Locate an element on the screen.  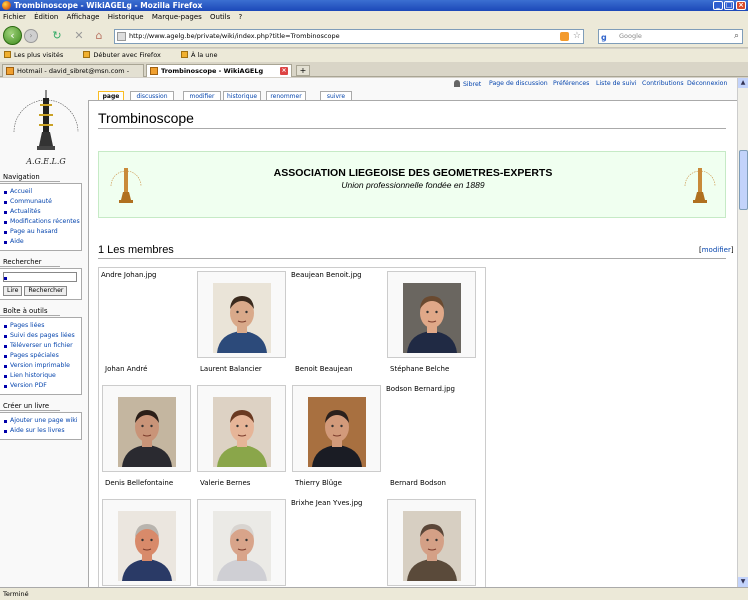
tool-link-suivi: Suivi des pages liées is located at coordinates (41, 336).